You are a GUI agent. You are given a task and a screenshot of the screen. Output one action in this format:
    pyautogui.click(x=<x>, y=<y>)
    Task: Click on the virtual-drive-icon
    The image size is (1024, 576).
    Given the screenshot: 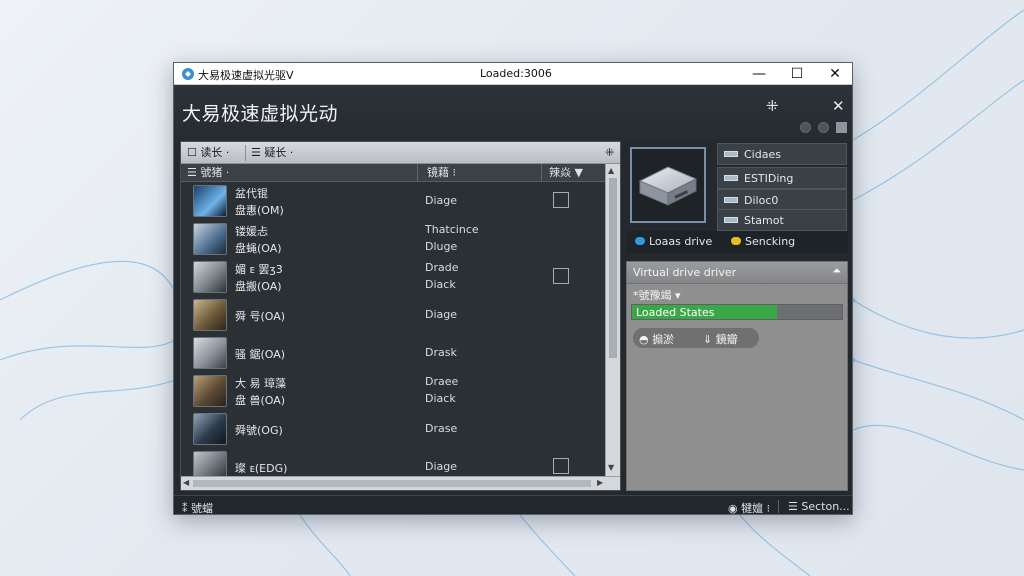 What is the action you would take?
    pyautogui.click(x=668, y=186)
    